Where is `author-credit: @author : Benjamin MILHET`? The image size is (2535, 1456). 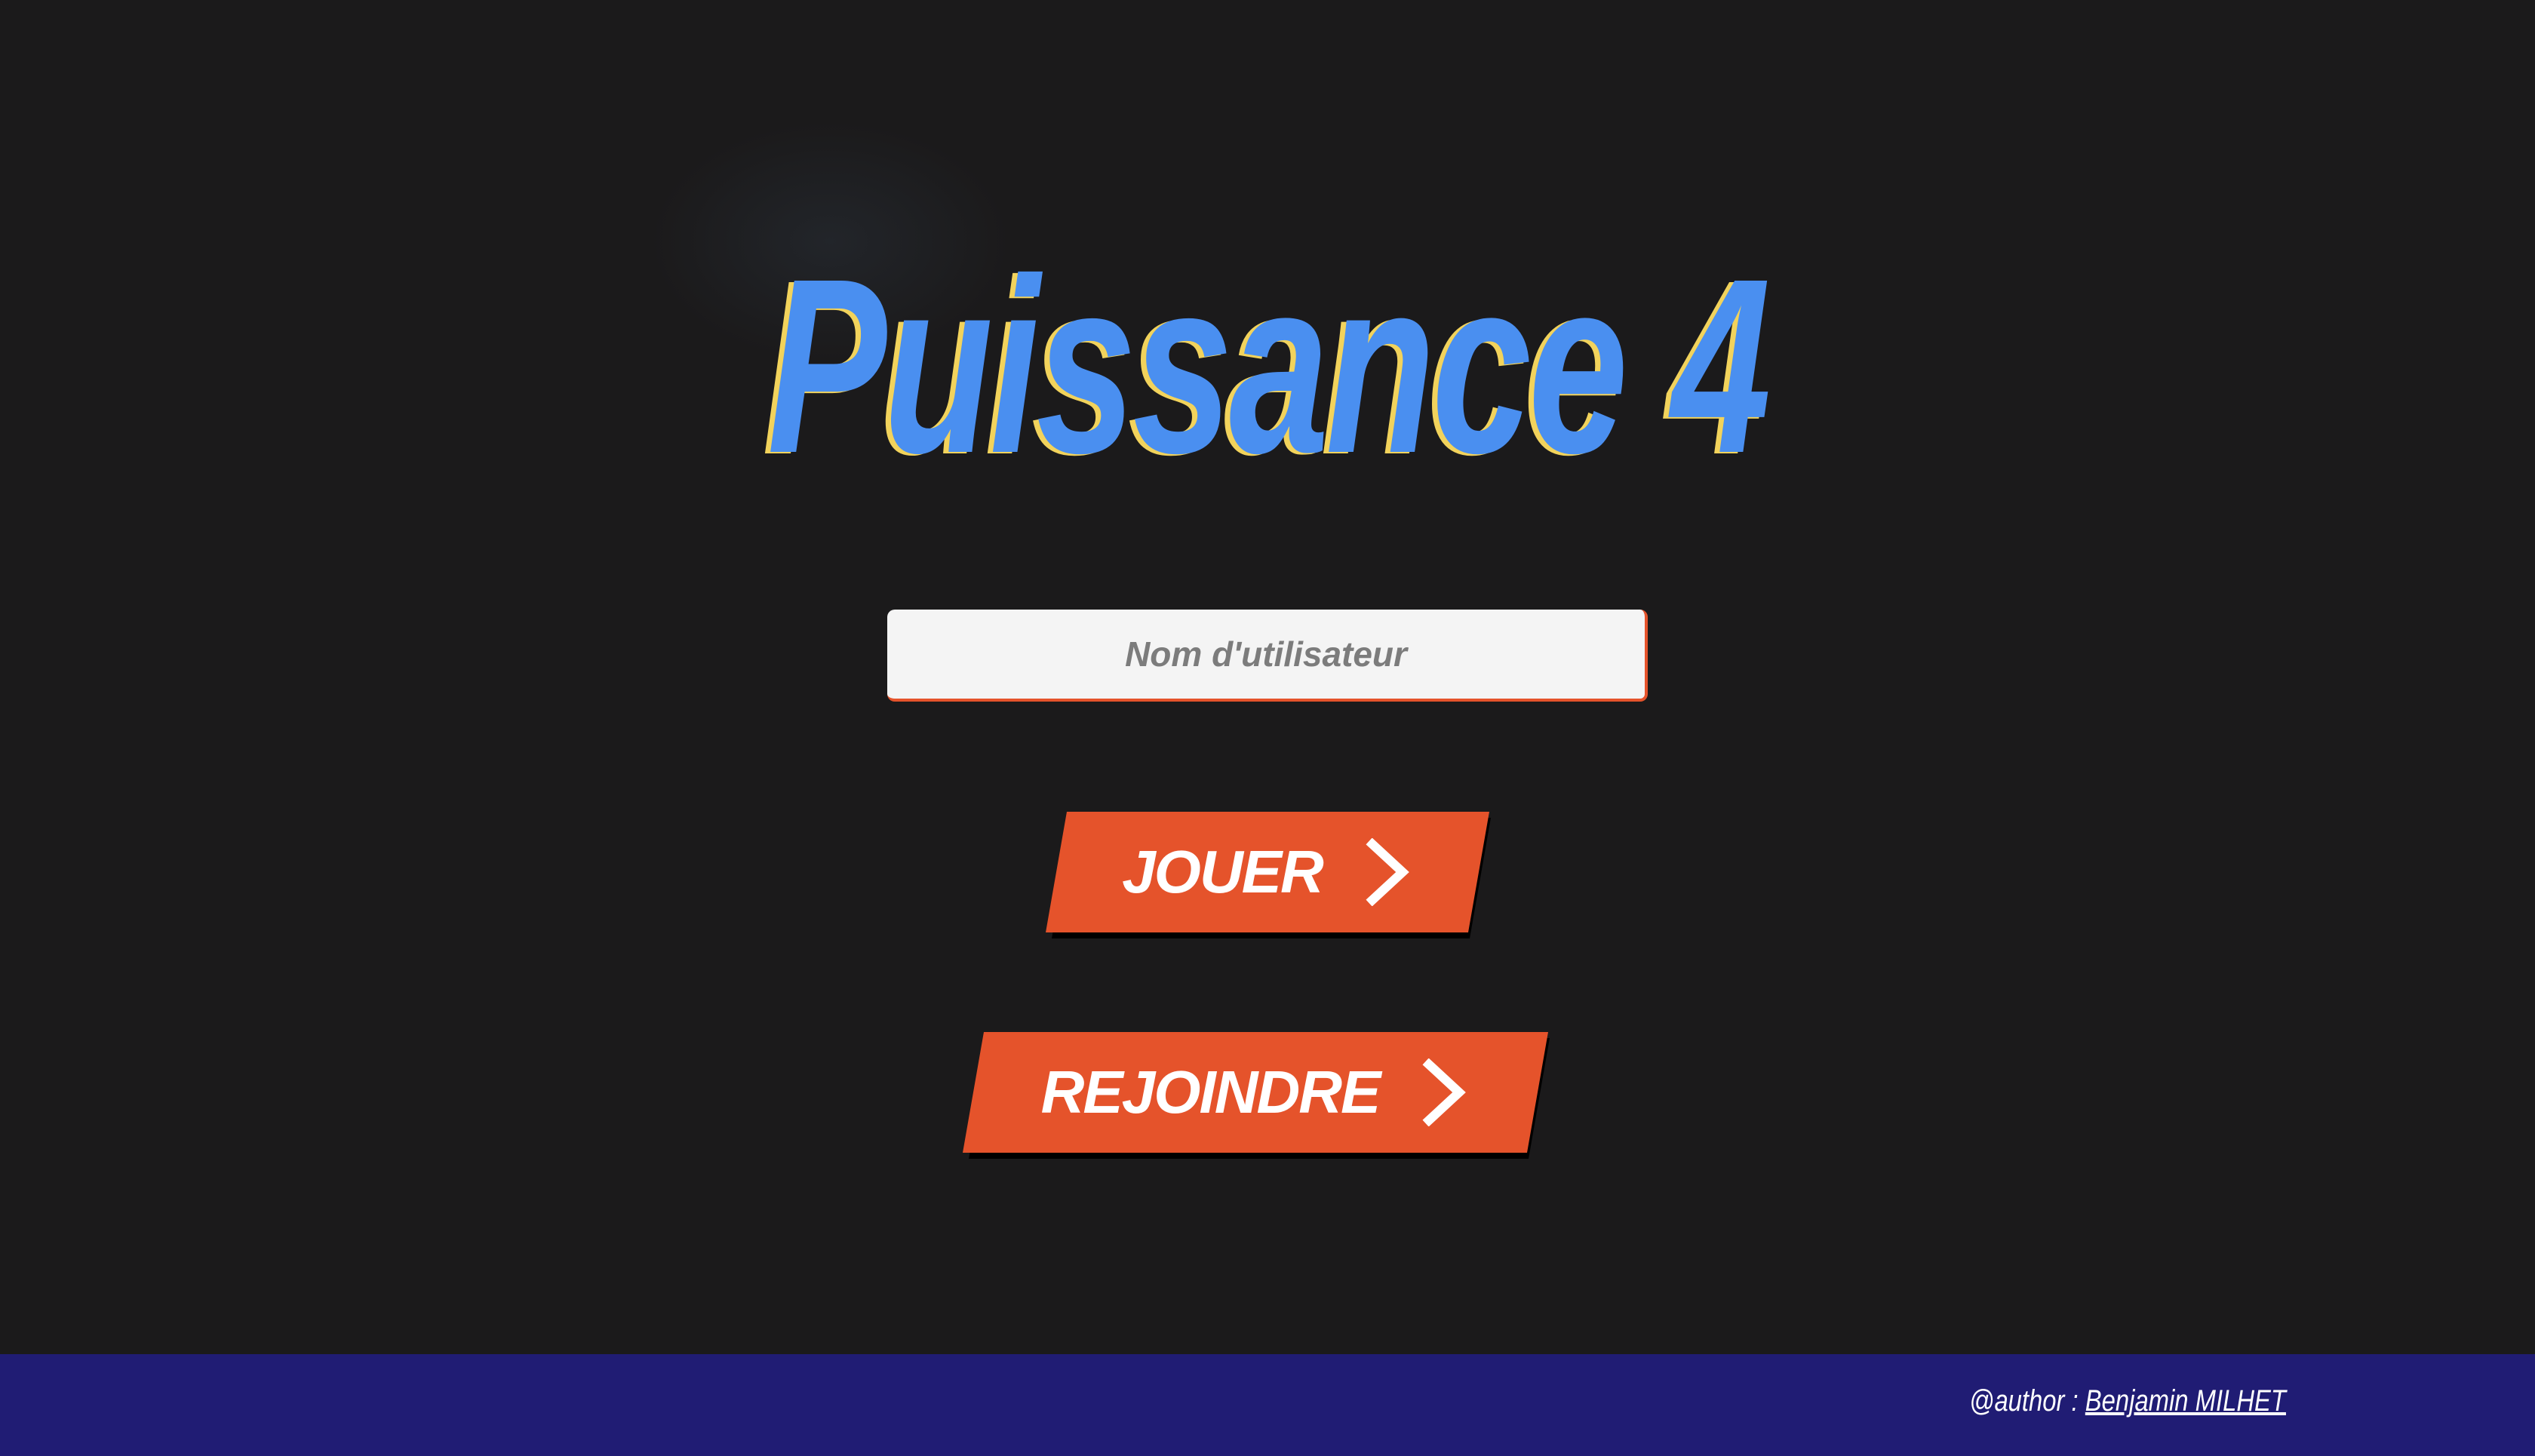
author-credit: @author : Benjamin MILHET is located at coordinates (2128, 1401).